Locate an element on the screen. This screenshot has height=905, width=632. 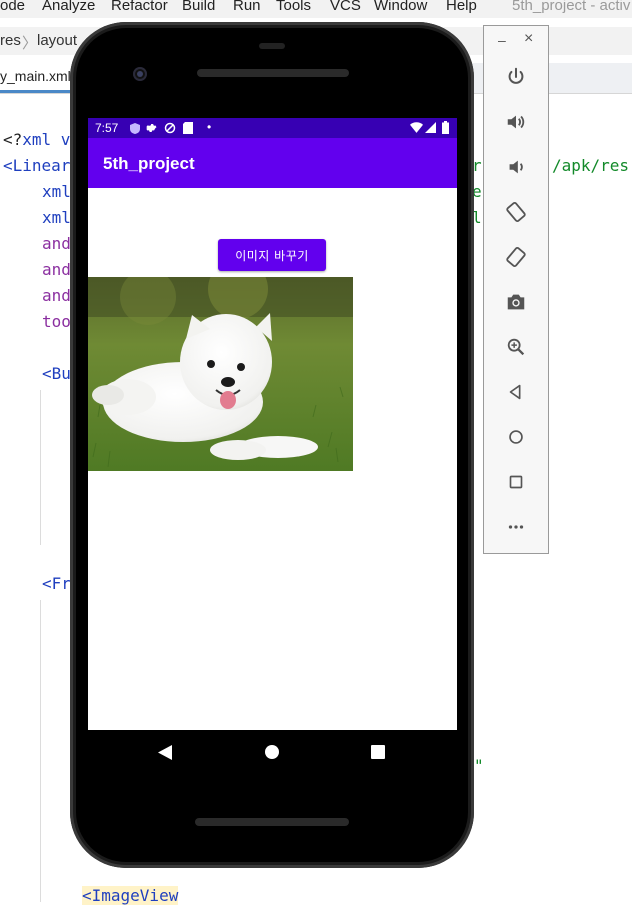
nav-home-icon is located at coordinates (272, 752).